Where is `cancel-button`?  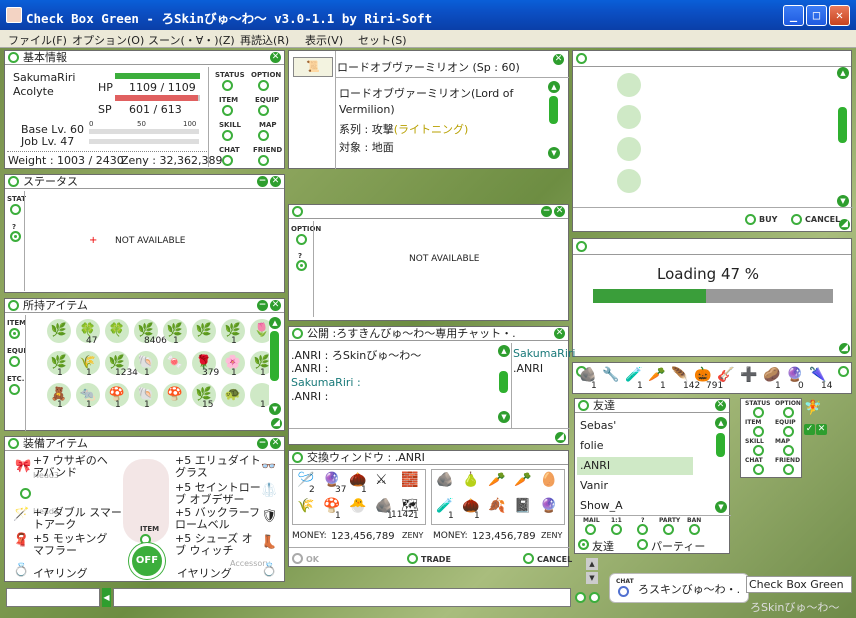
cancel-button is located at coordinates (796, 219).